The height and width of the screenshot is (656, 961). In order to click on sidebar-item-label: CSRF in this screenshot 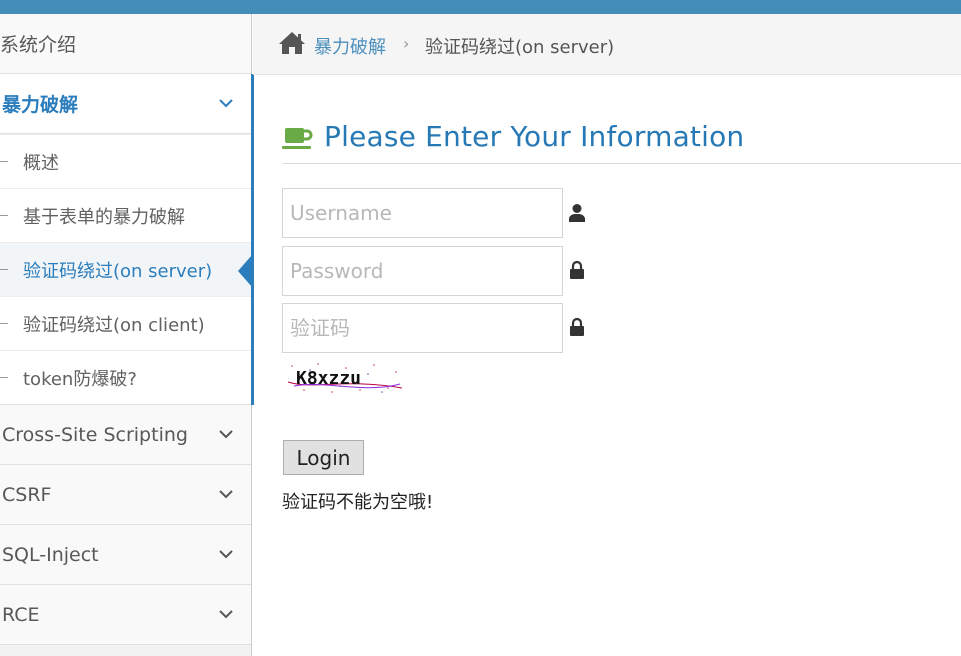, I will do `click(27, 494)`.